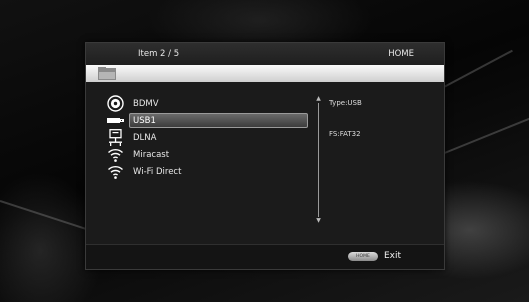  I want to click on scroll-up-arrow-icon: ▲, so click(318, 99).